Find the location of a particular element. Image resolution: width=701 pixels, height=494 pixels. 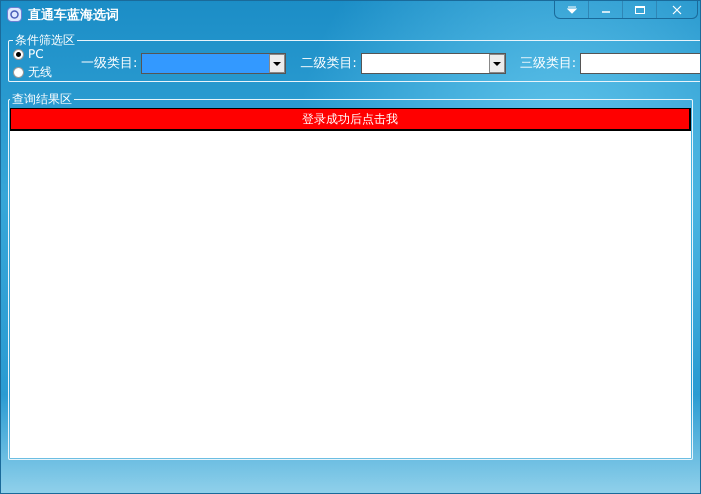

window-title: 直通车蓝海选词 is located at coordinates (73, 15).